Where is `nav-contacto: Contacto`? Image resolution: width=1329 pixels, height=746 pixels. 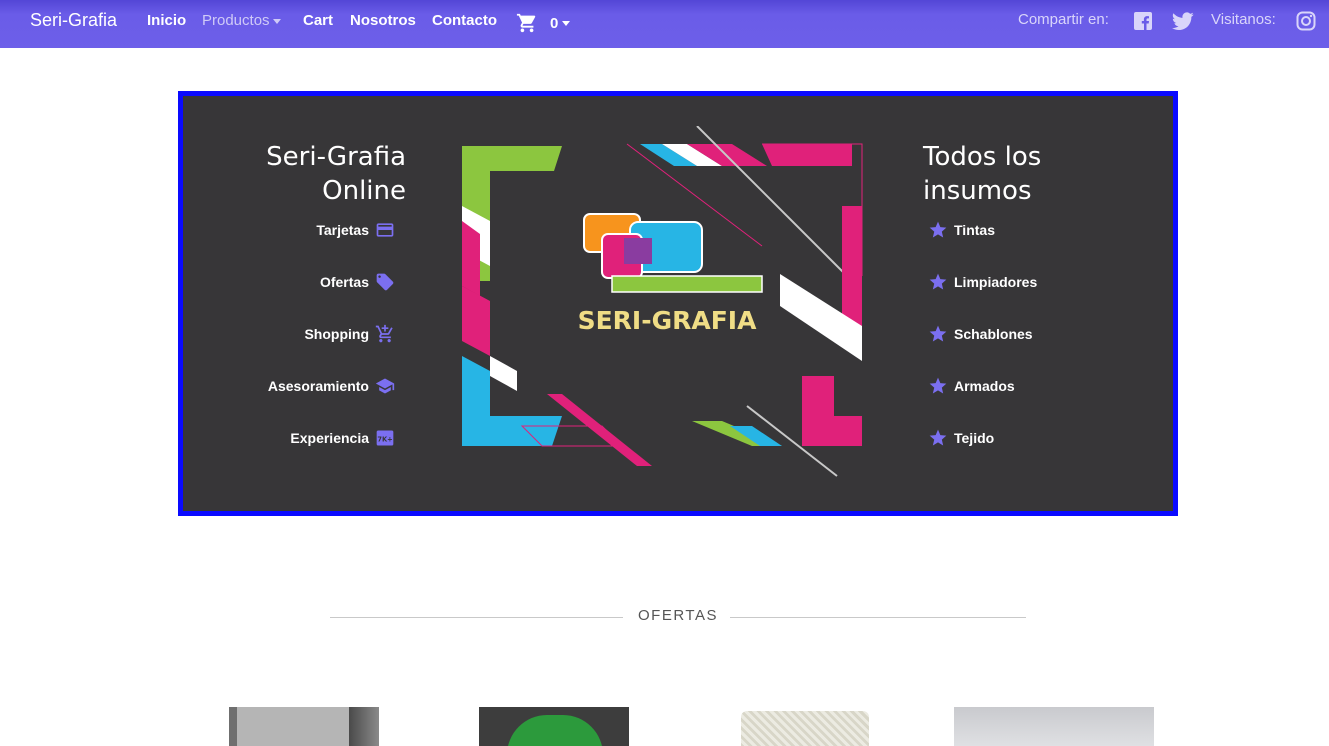
nav-contacto: Contacto is located at coordinates (464, 20).